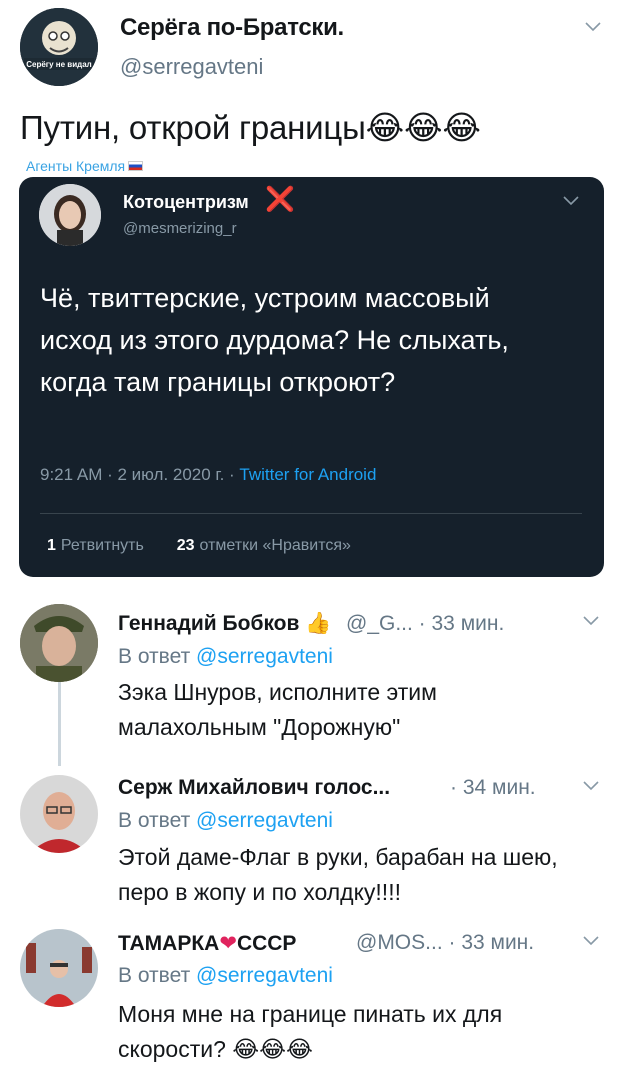 Image resolution: width=622 pixels, height=1080 pixels. I want to click on account-label: Агенты Кремля, so click(85, 166).